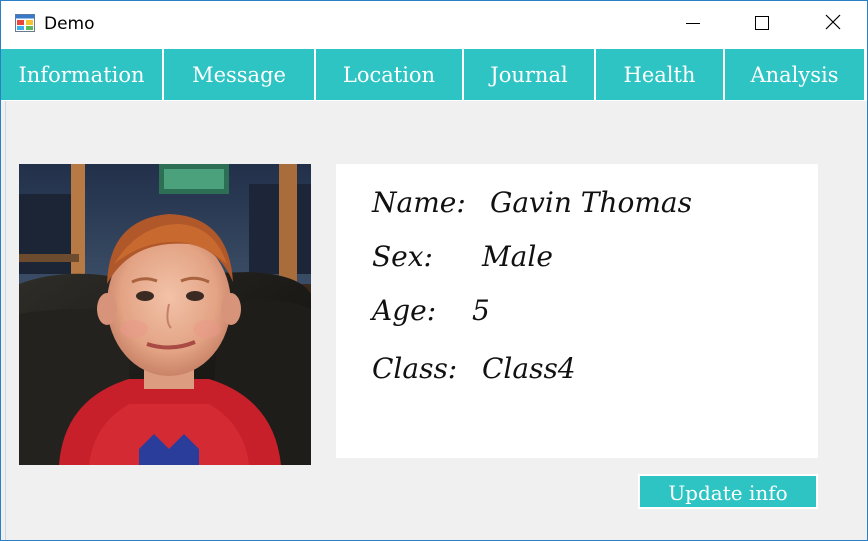 This screenshot has width=868, height=541. What do you see at coordinates (81, 74) in the screenshot?
I see `tab-information: Information` at bounding box center [81, 74].